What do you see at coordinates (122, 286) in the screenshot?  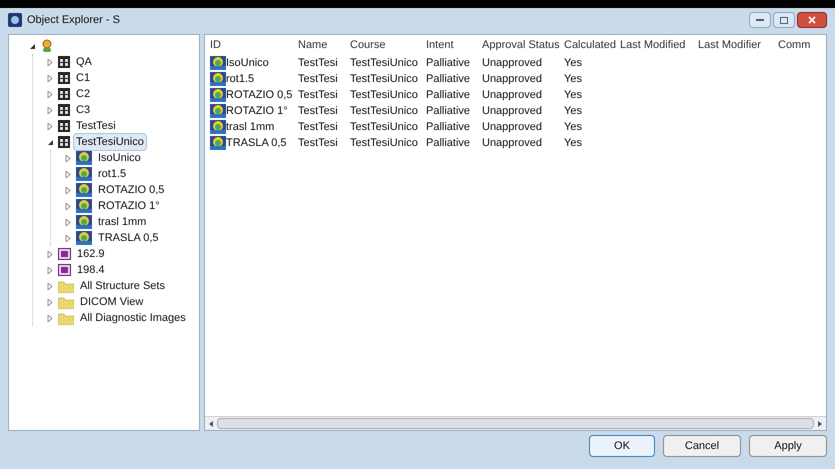 I see `tree-item: All Structure Sets` at bounding box center [122, 286].